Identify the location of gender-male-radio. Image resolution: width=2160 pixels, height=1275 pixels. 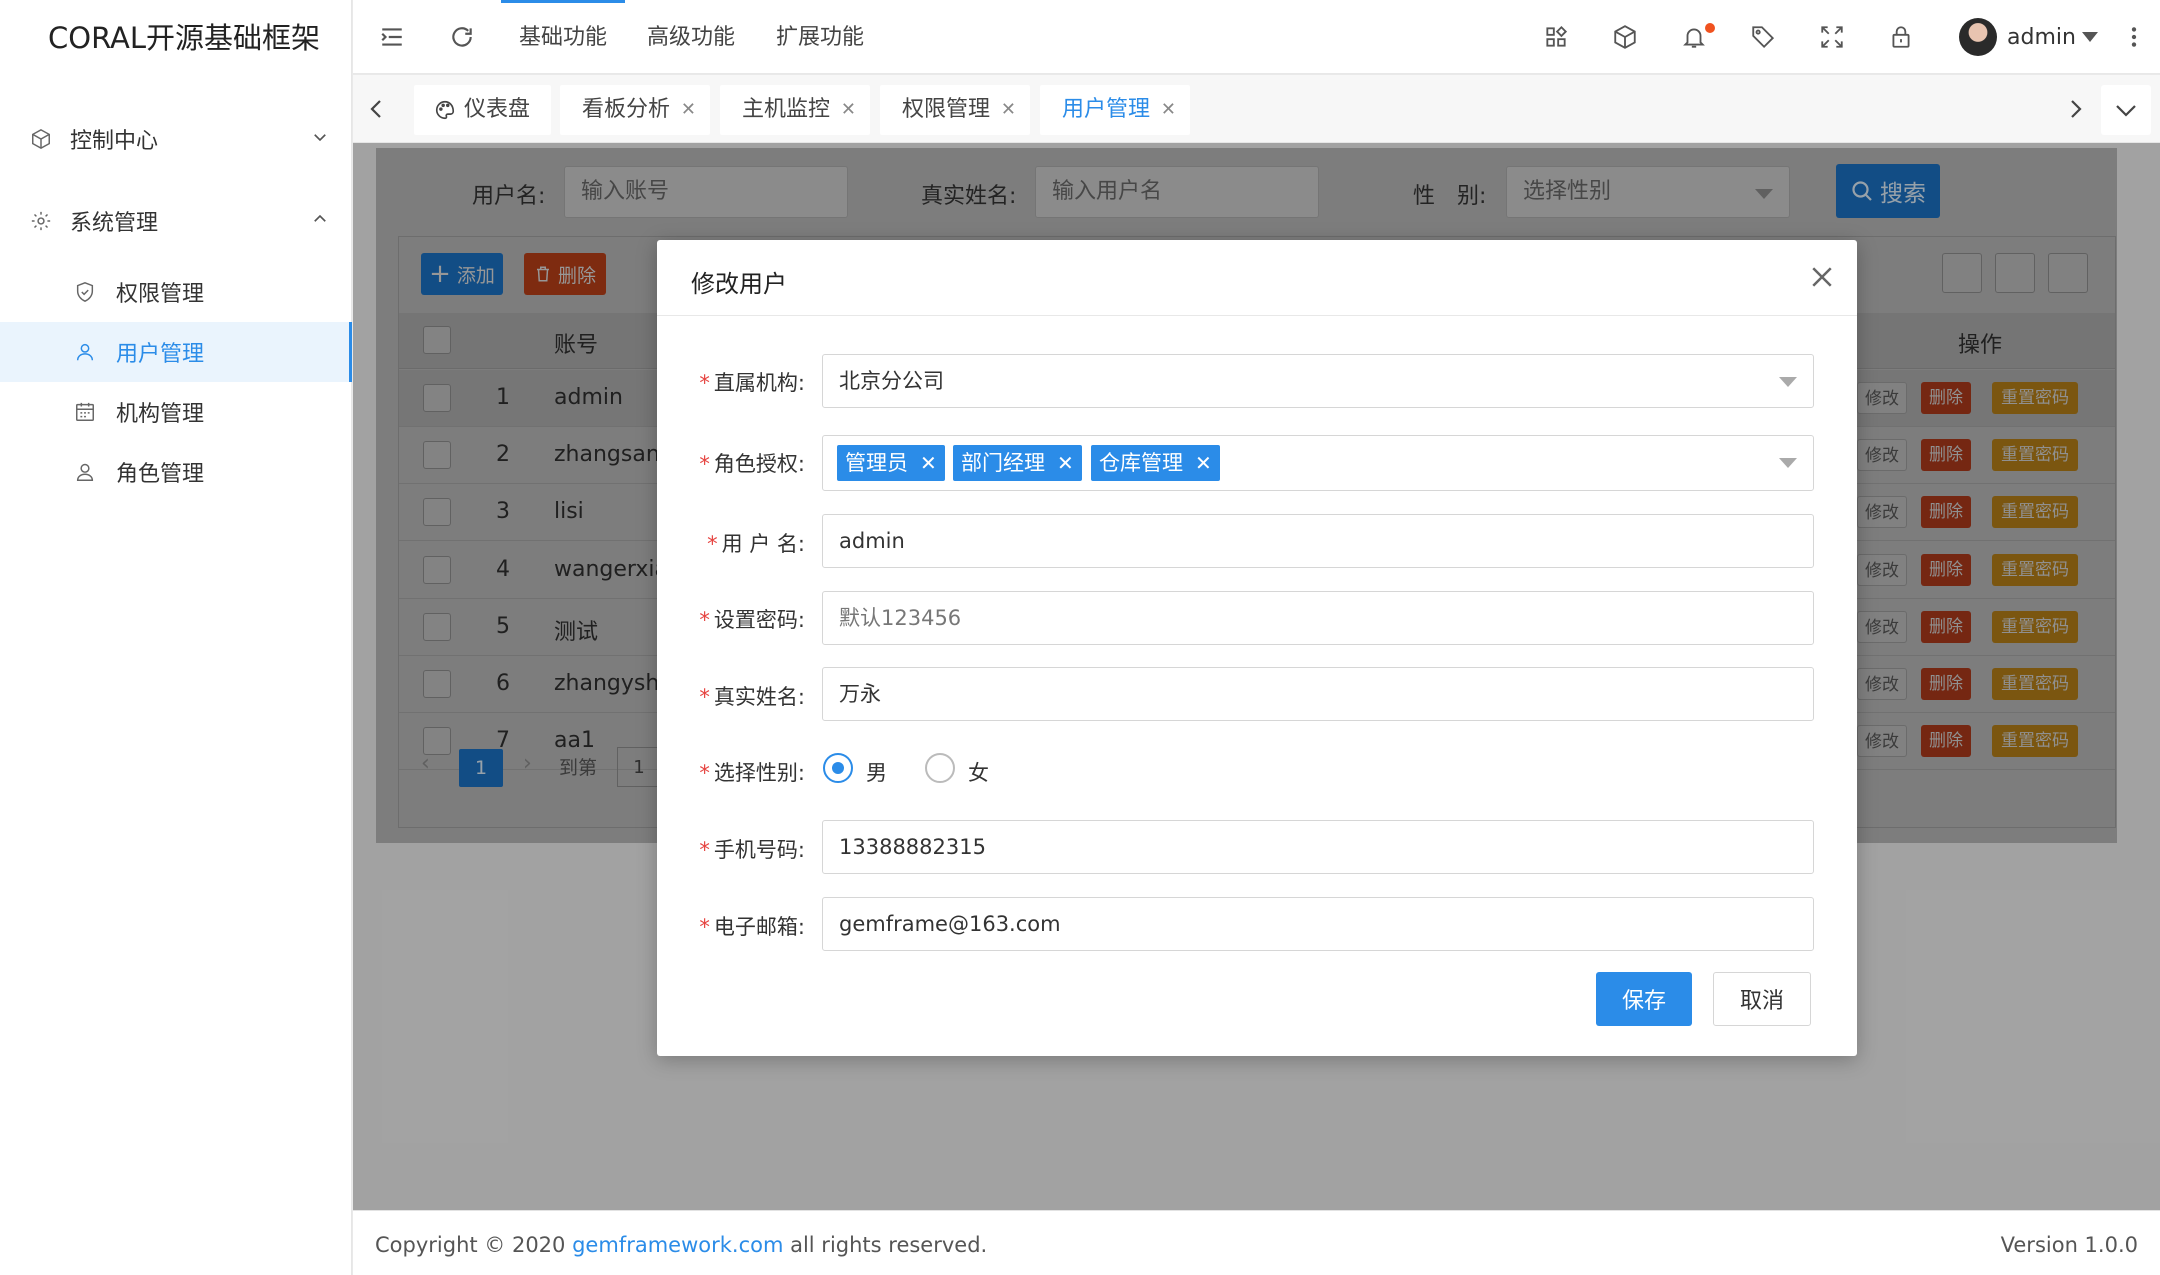
(838, 768).